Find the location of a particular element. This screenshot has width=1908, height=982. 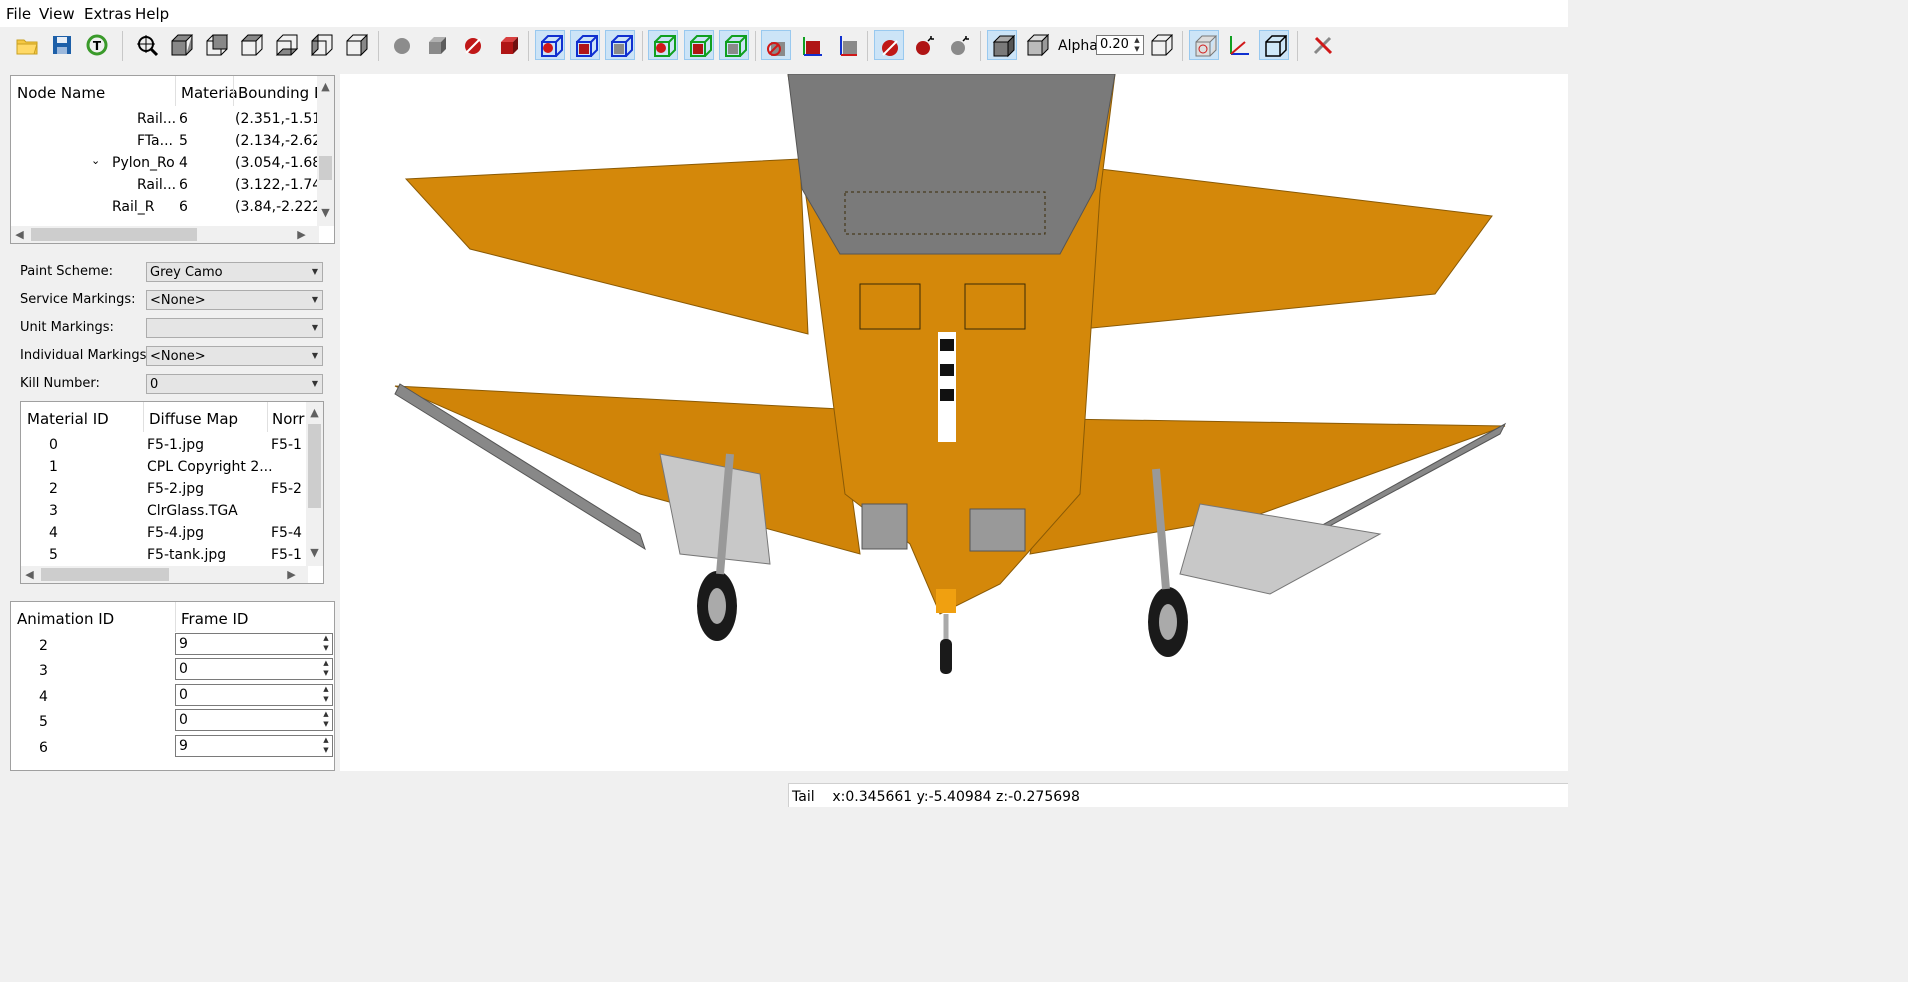

blue-wire-hidden-button is located at coordinates (550, 45).